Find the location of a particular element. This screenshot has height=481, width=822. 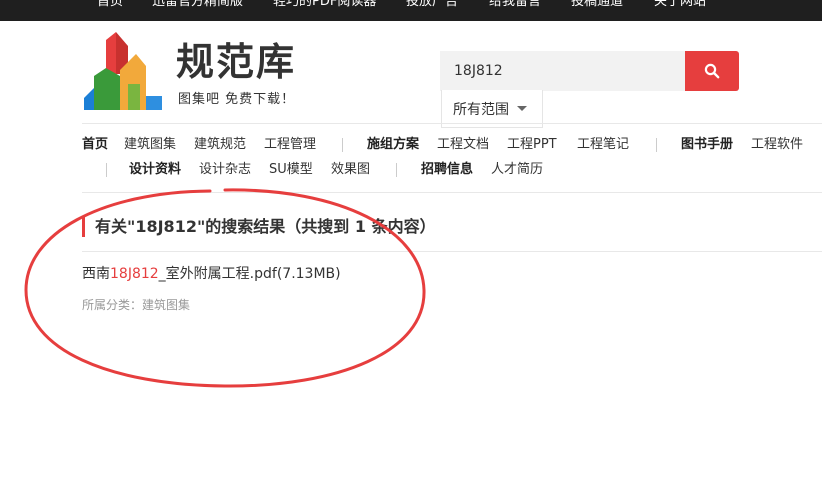

results-heading: 有关"18J812"的搜索结果（共搜到 1 条内容） is located at coordinates (259, 227).